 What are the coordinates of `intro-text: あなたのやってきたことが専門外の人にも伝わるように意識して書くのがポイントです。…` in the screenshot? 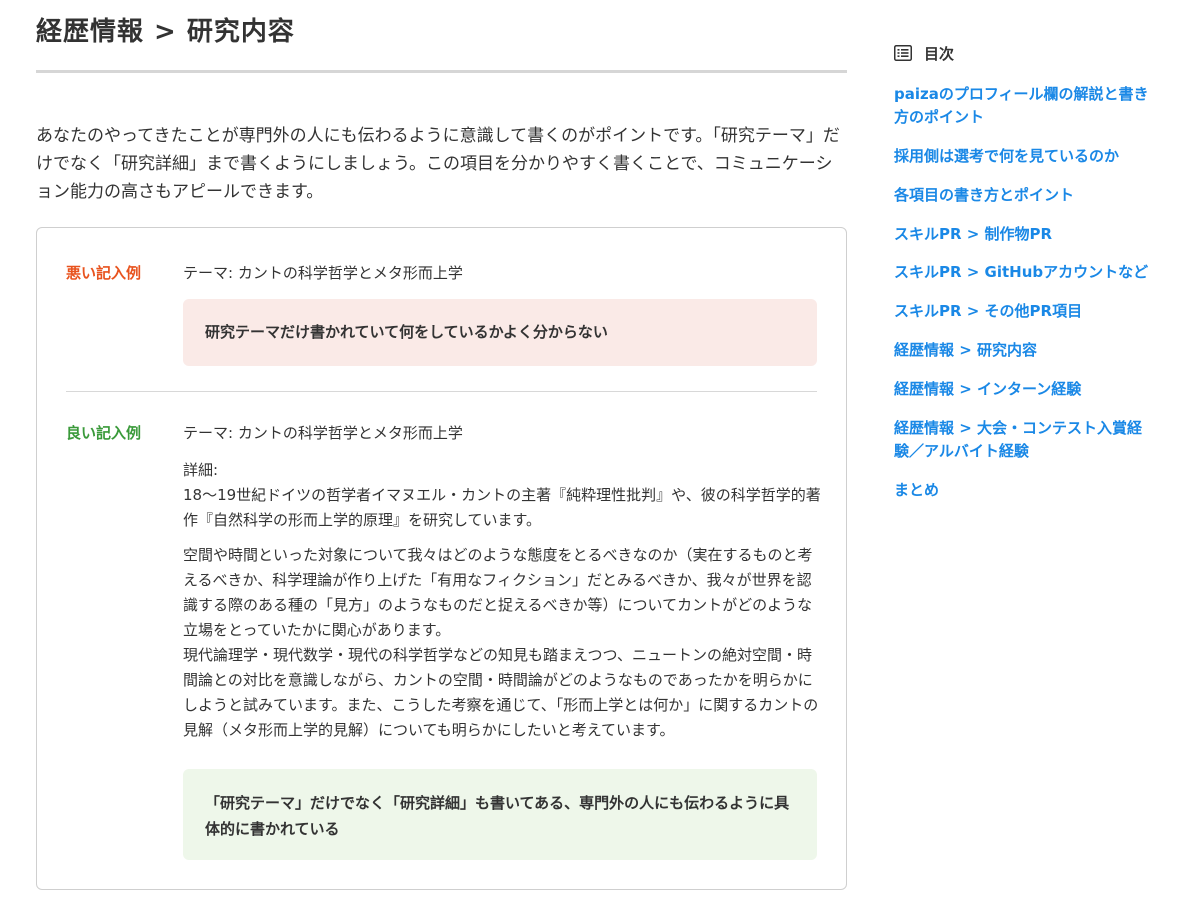 It's located at (438, 164).